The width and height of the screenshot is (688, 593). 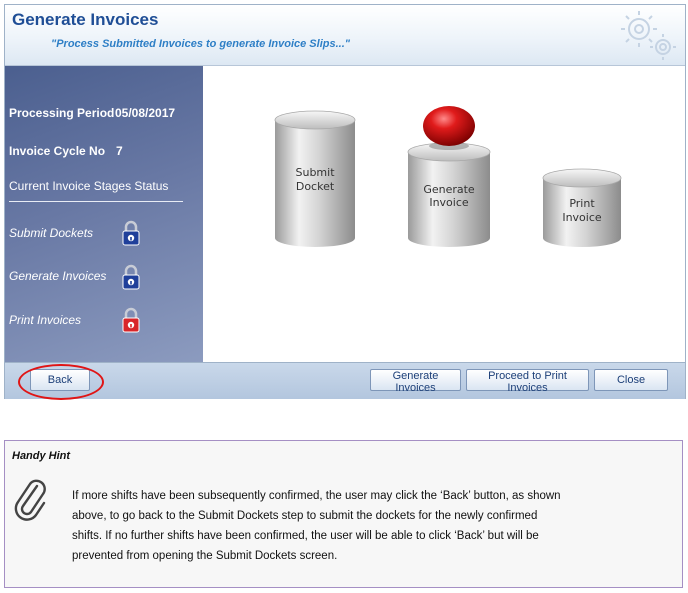 I want to click on cylinder-print-line2: Invoice, so click(x=582, y=217).